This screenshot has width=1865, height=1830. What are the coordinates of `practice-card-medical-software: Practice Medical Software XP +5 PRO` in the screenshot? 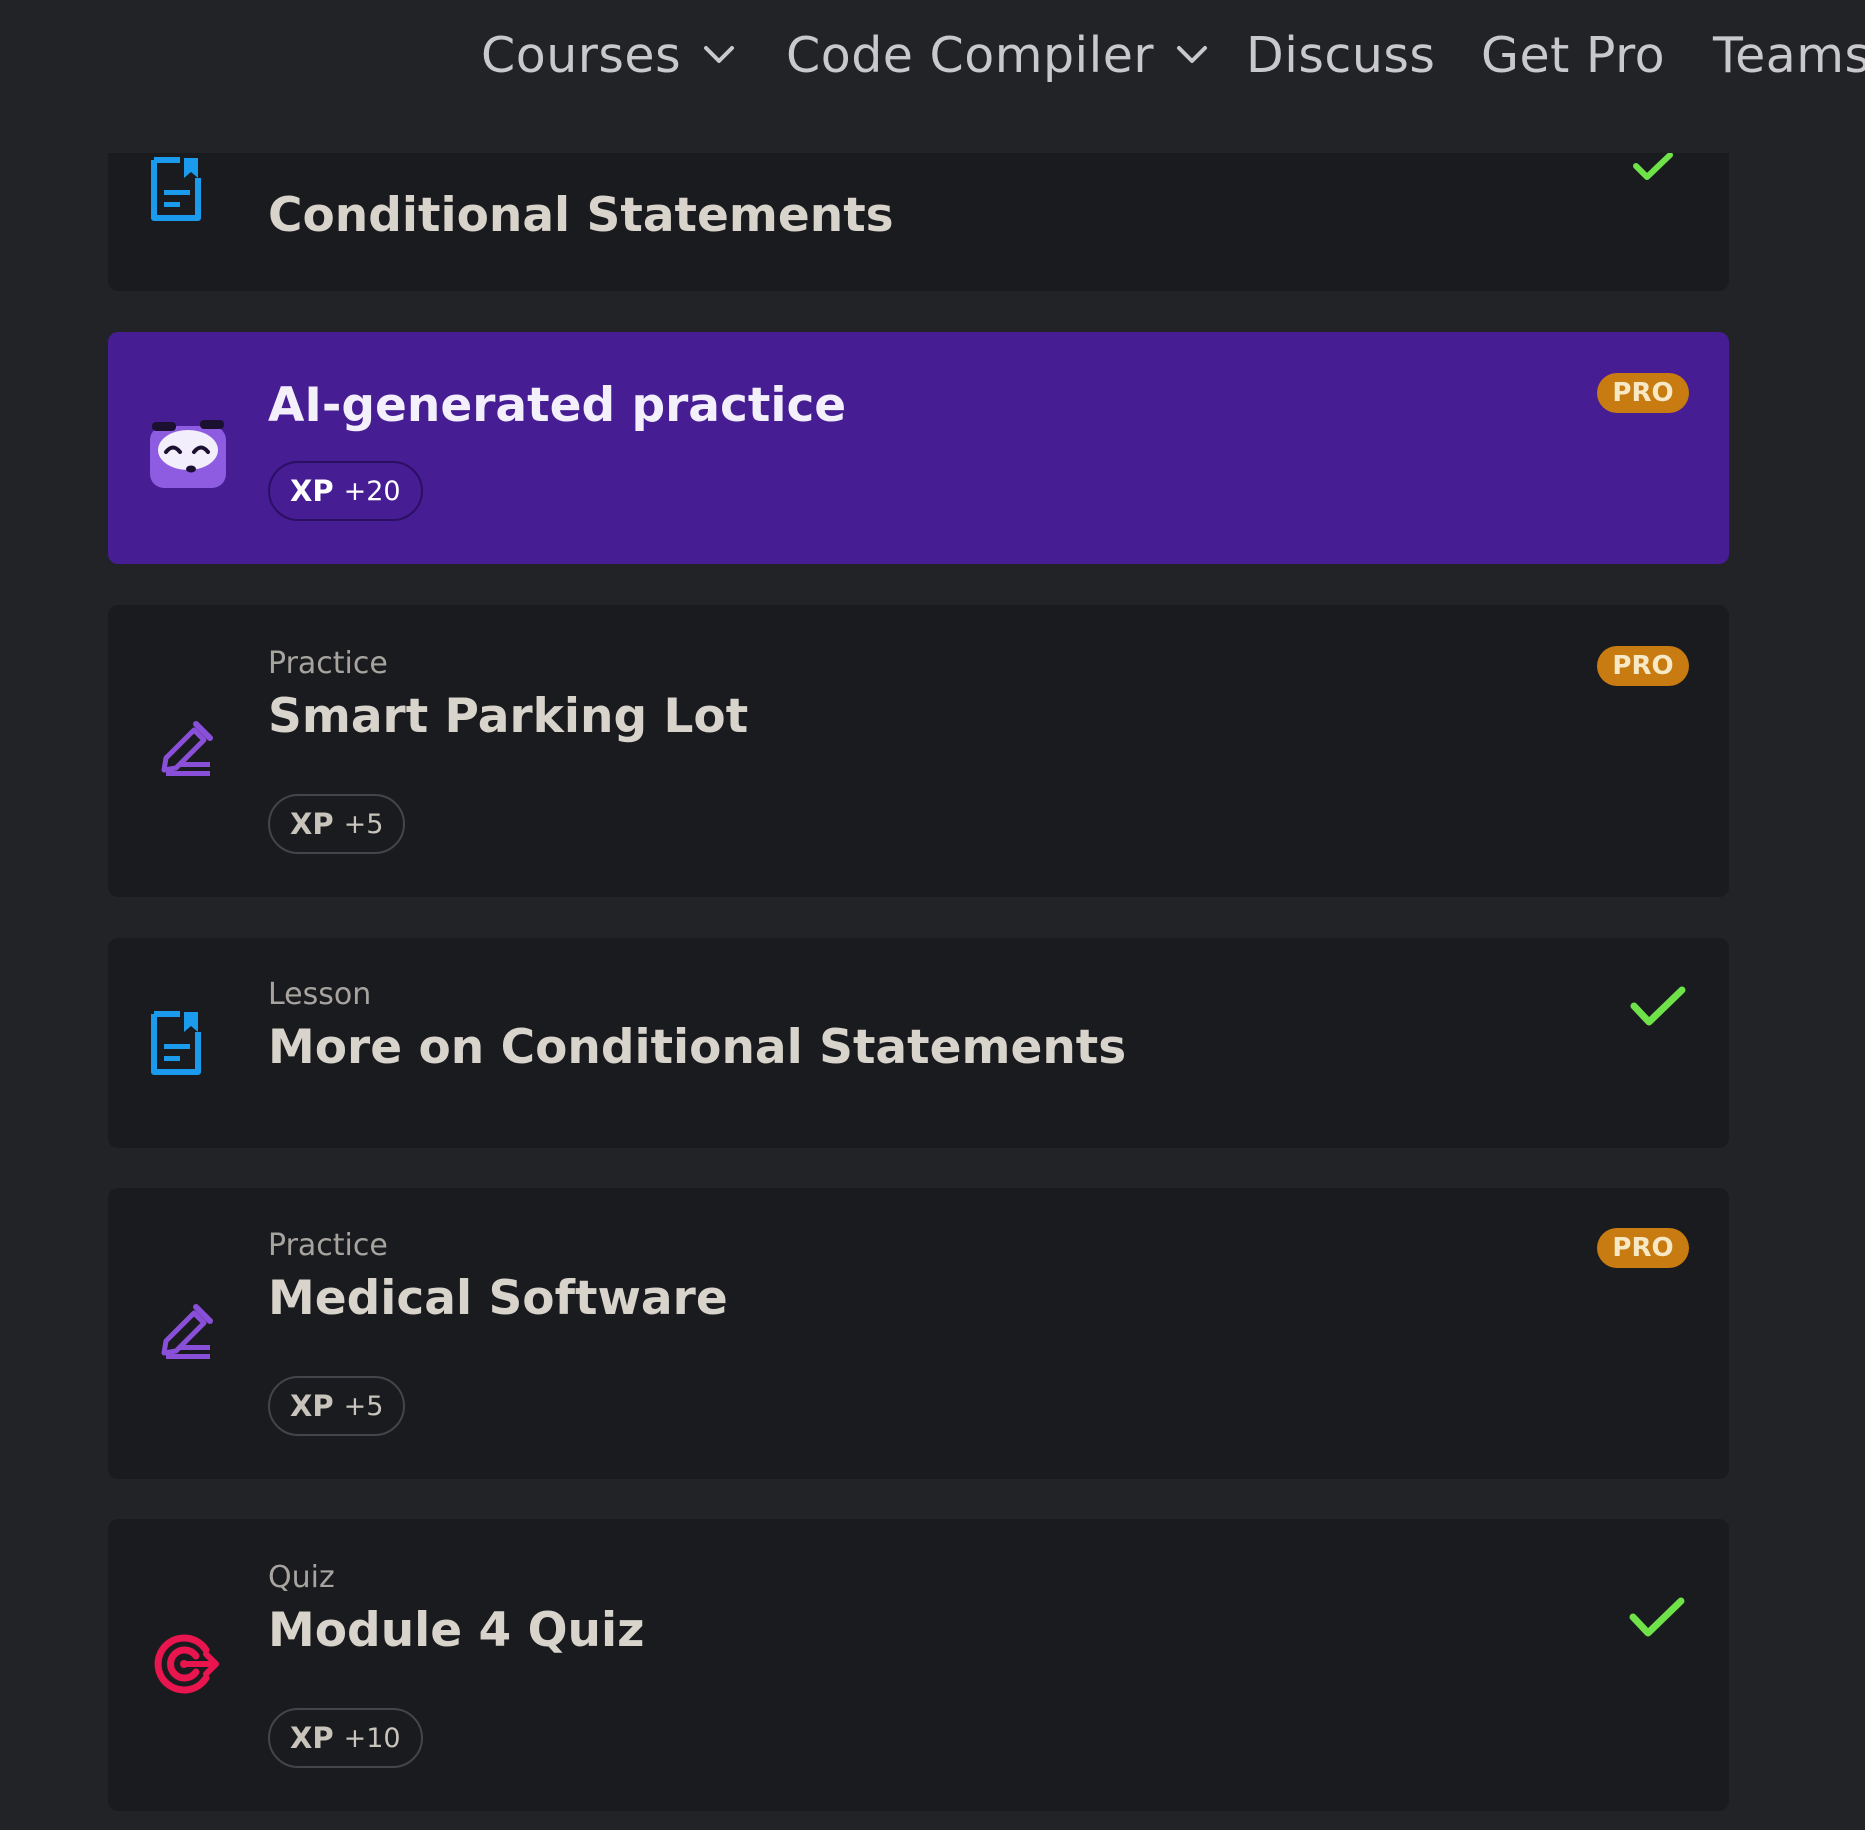 It's located at (918, 1333).